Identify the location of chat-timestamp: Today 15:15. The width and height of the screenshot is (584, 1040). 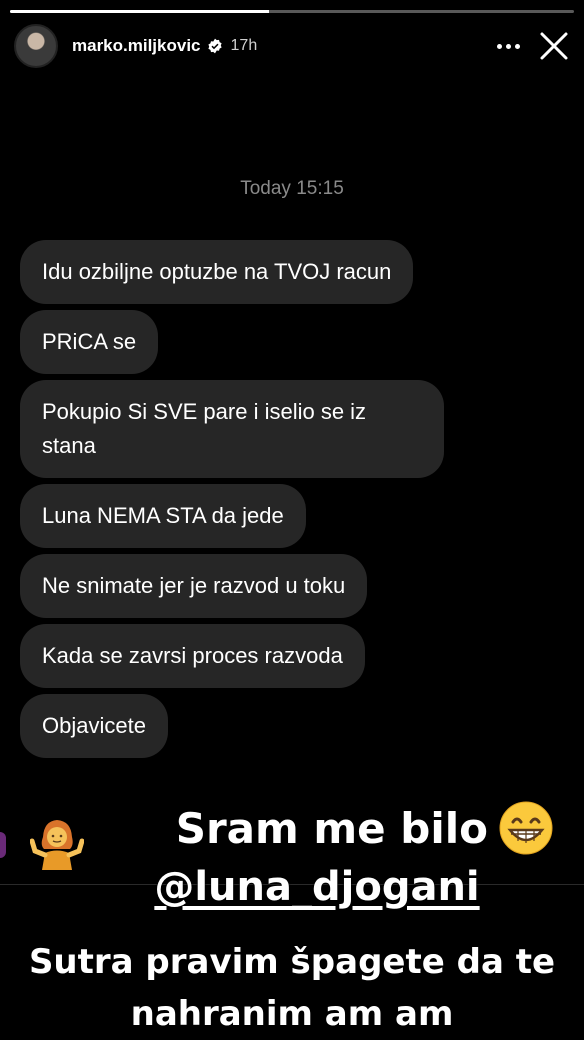
(292, 188).